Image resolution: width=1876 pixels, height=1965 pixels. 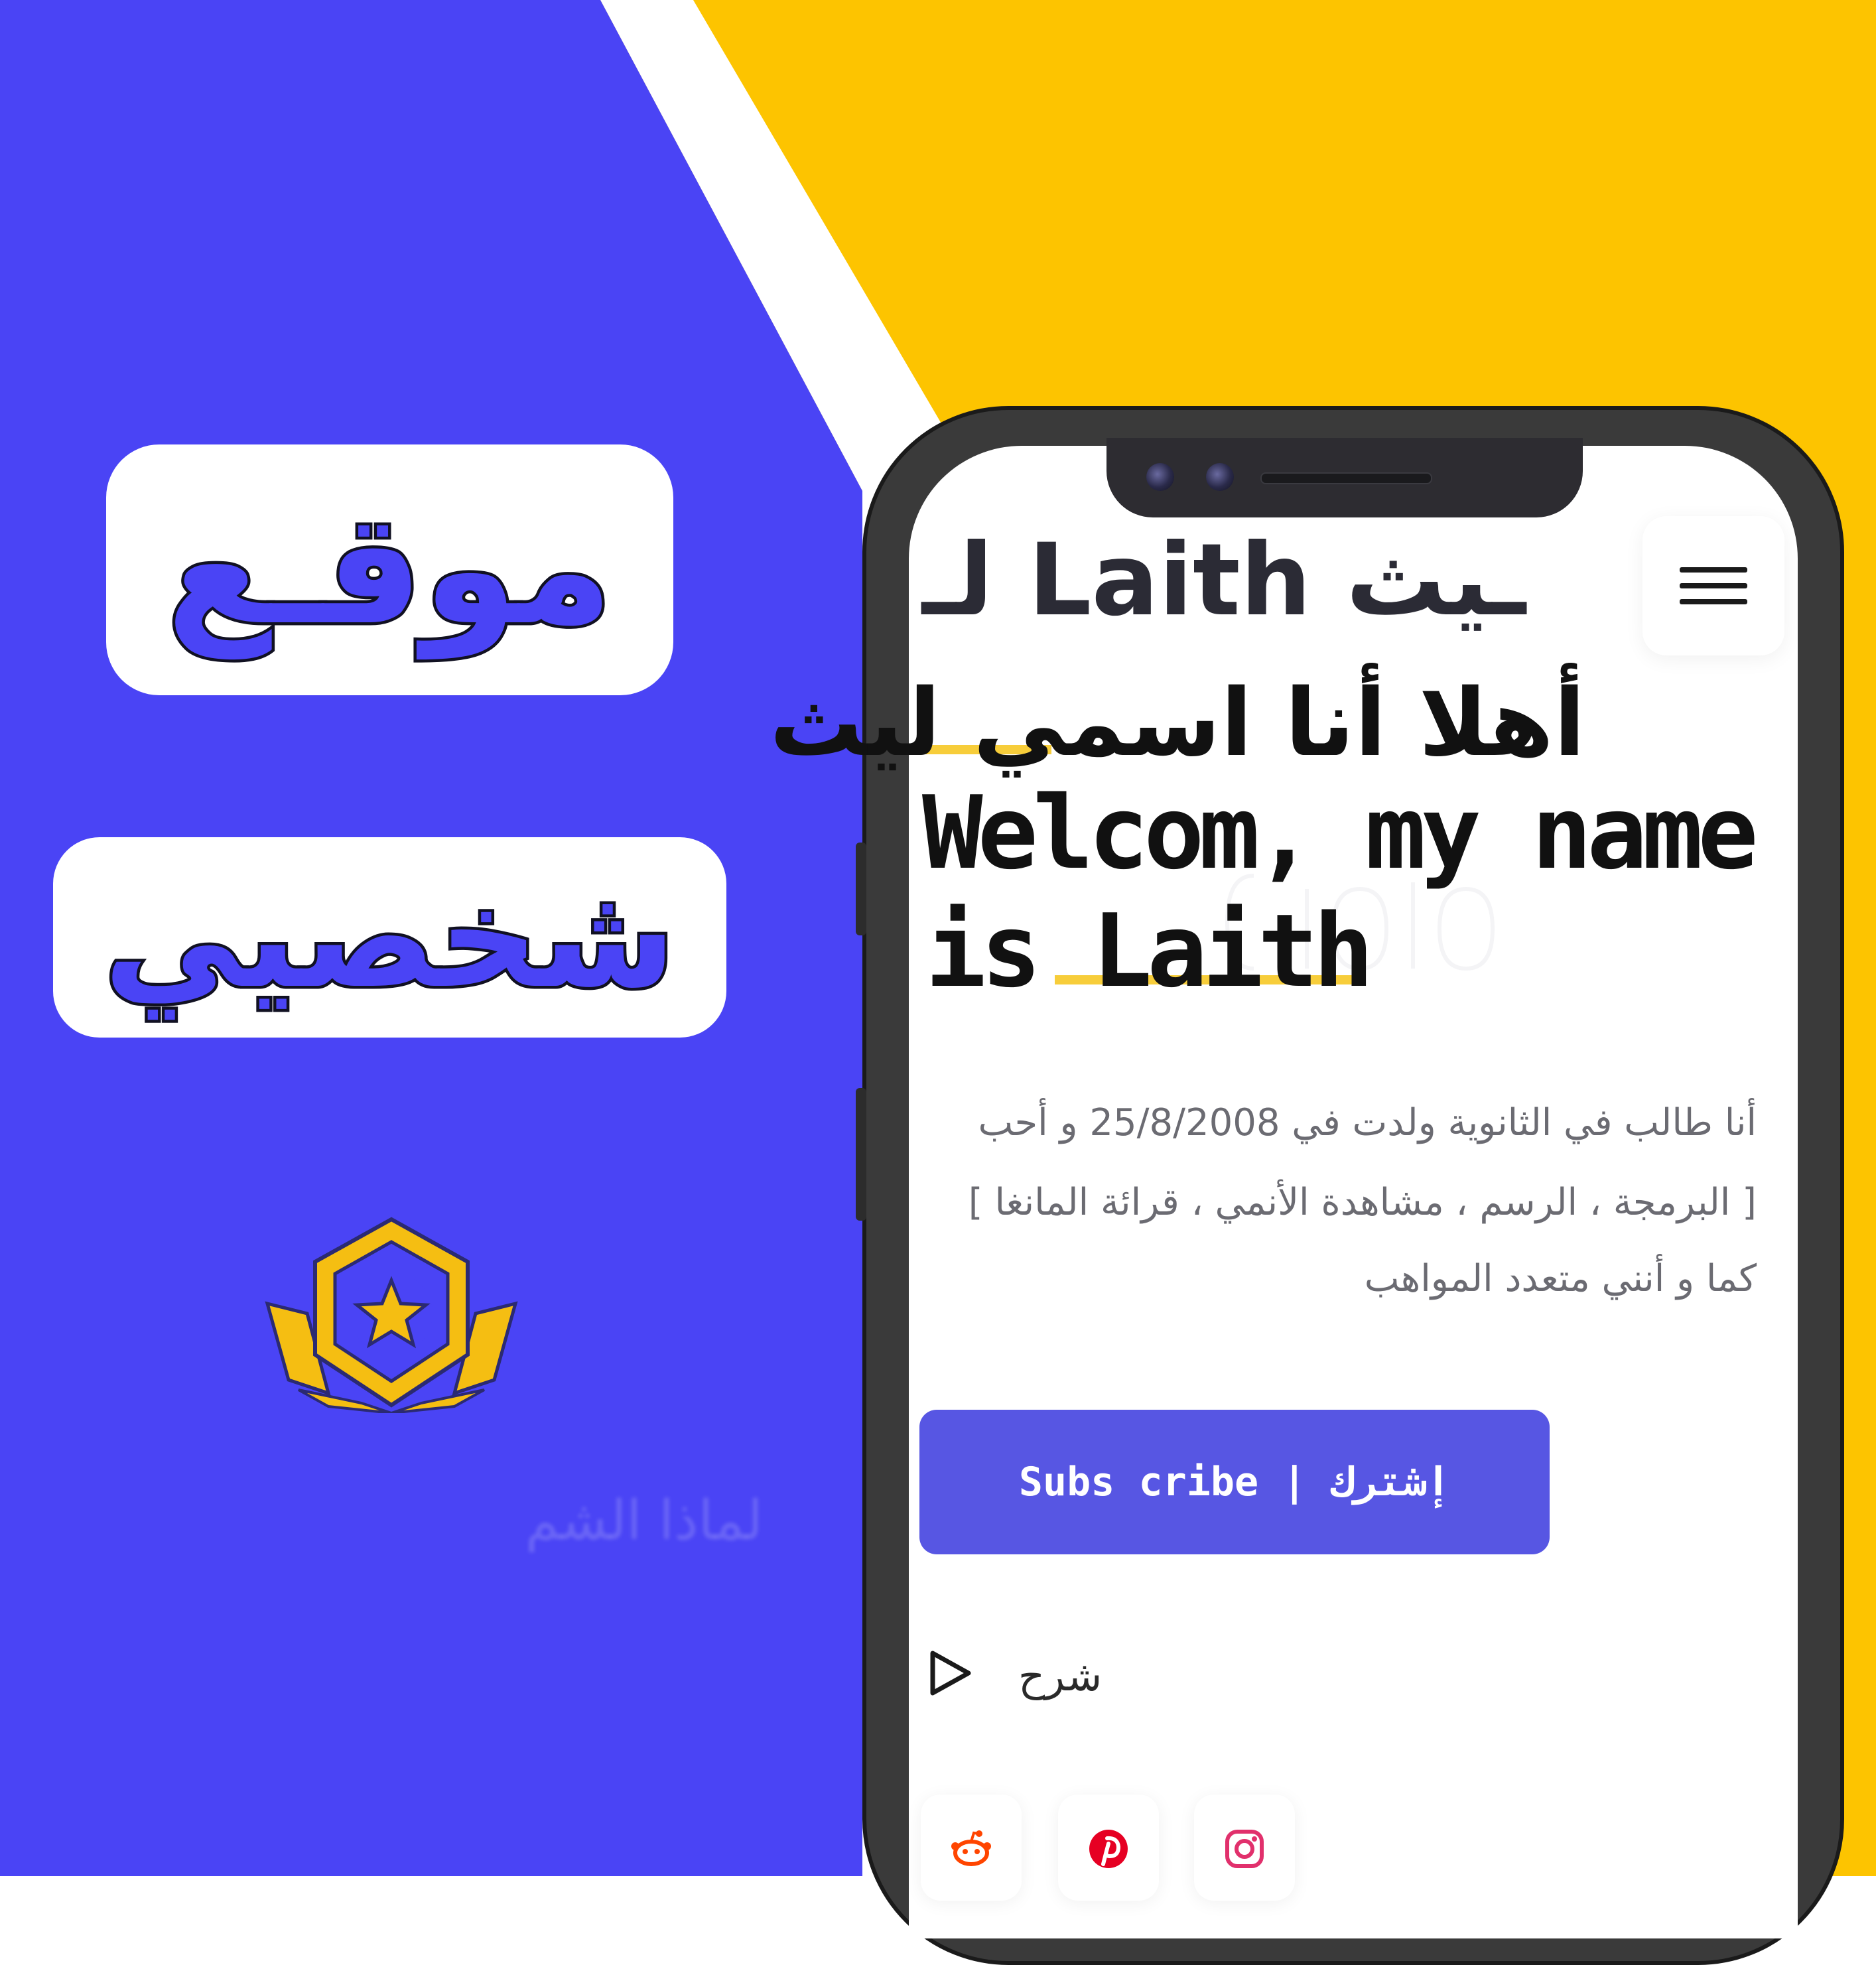 I want to click on faded-caption: لماذا الشم, so click(x=644, y=1520).